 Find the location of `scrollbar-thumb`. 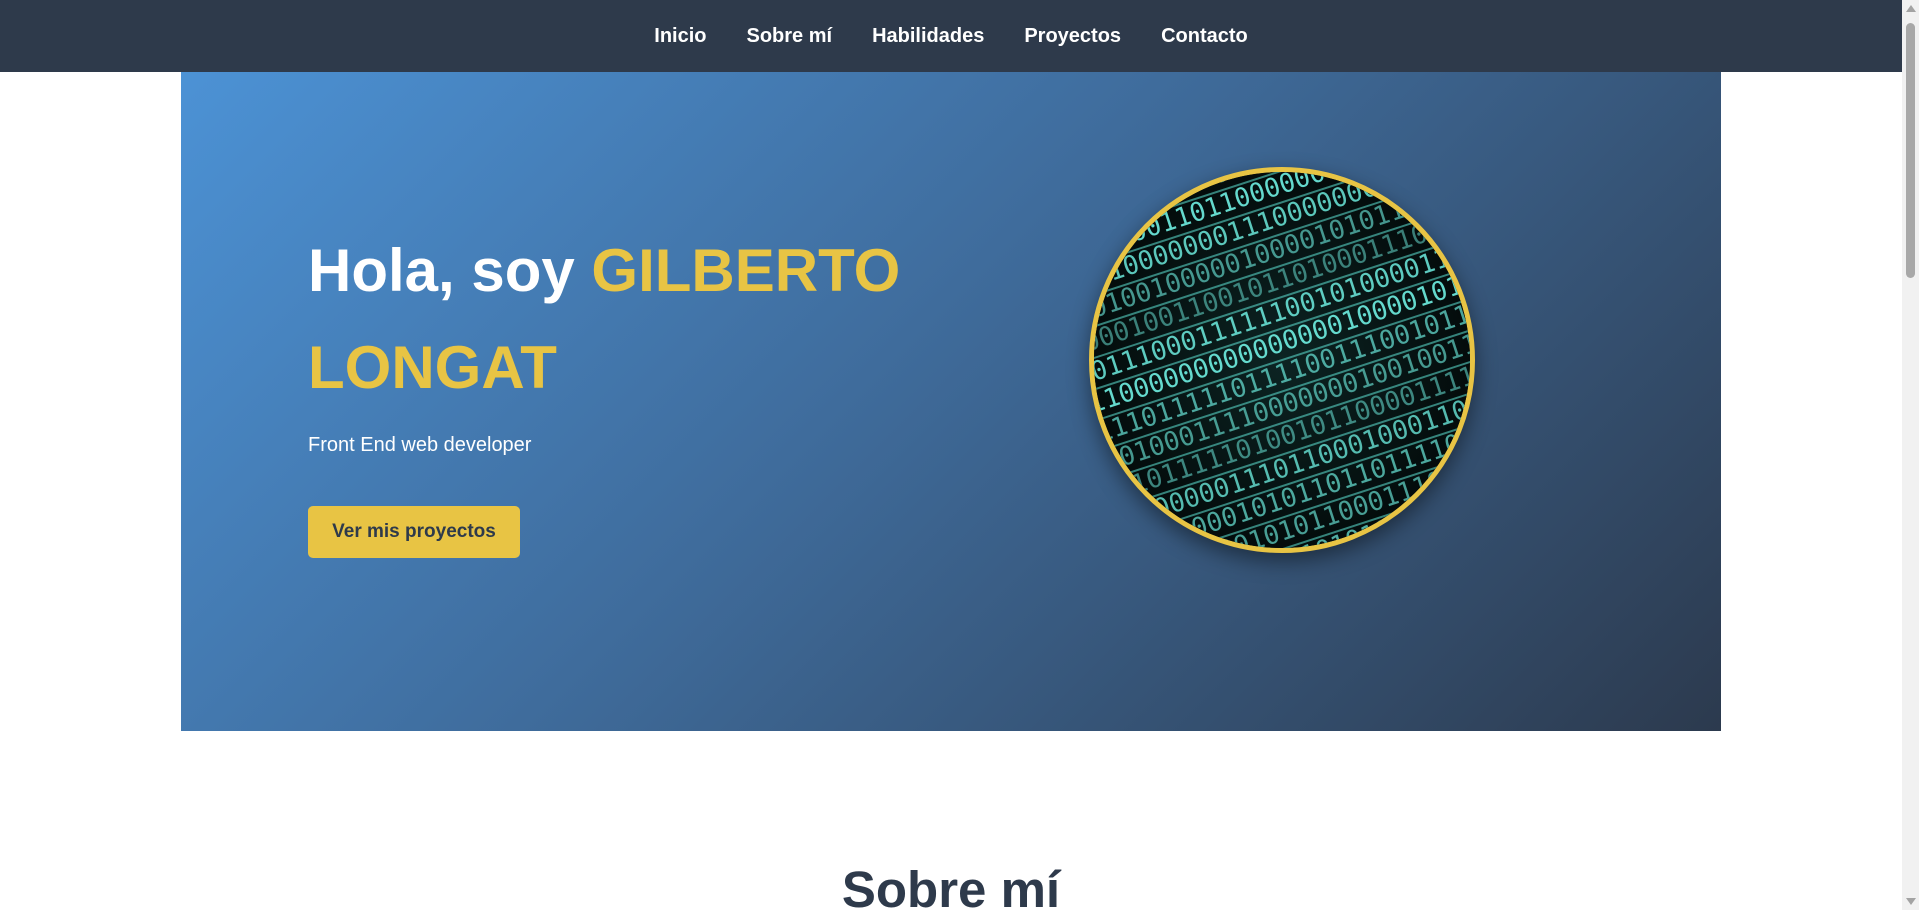

scrollbar-thumb is located at coordinates (1910, 150).